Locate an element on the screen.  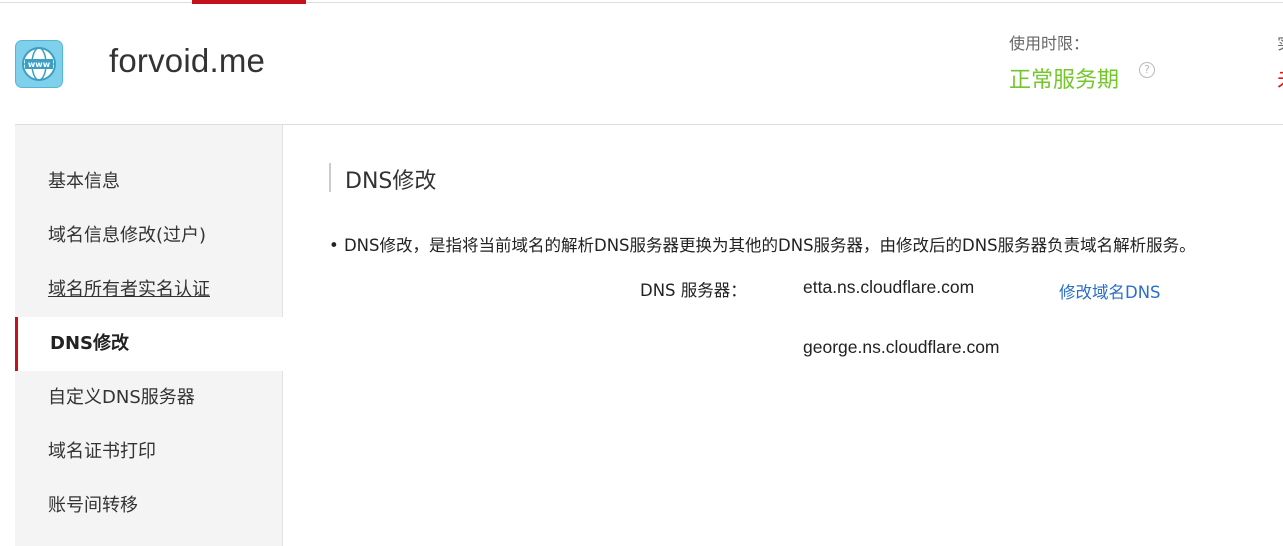
sidebar-item-custom-dns: 自定义DNS服务器 is located at coordinates (148, 398).